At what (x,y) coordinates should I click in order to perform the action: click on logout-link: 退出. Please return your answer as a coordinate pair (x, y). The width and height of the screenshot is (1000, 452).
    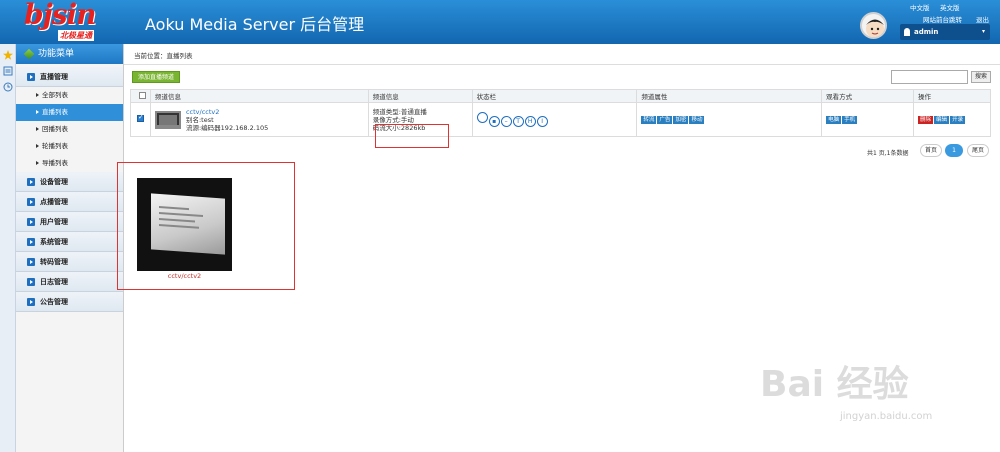
    Looking at the image, I should click on (982, 19).